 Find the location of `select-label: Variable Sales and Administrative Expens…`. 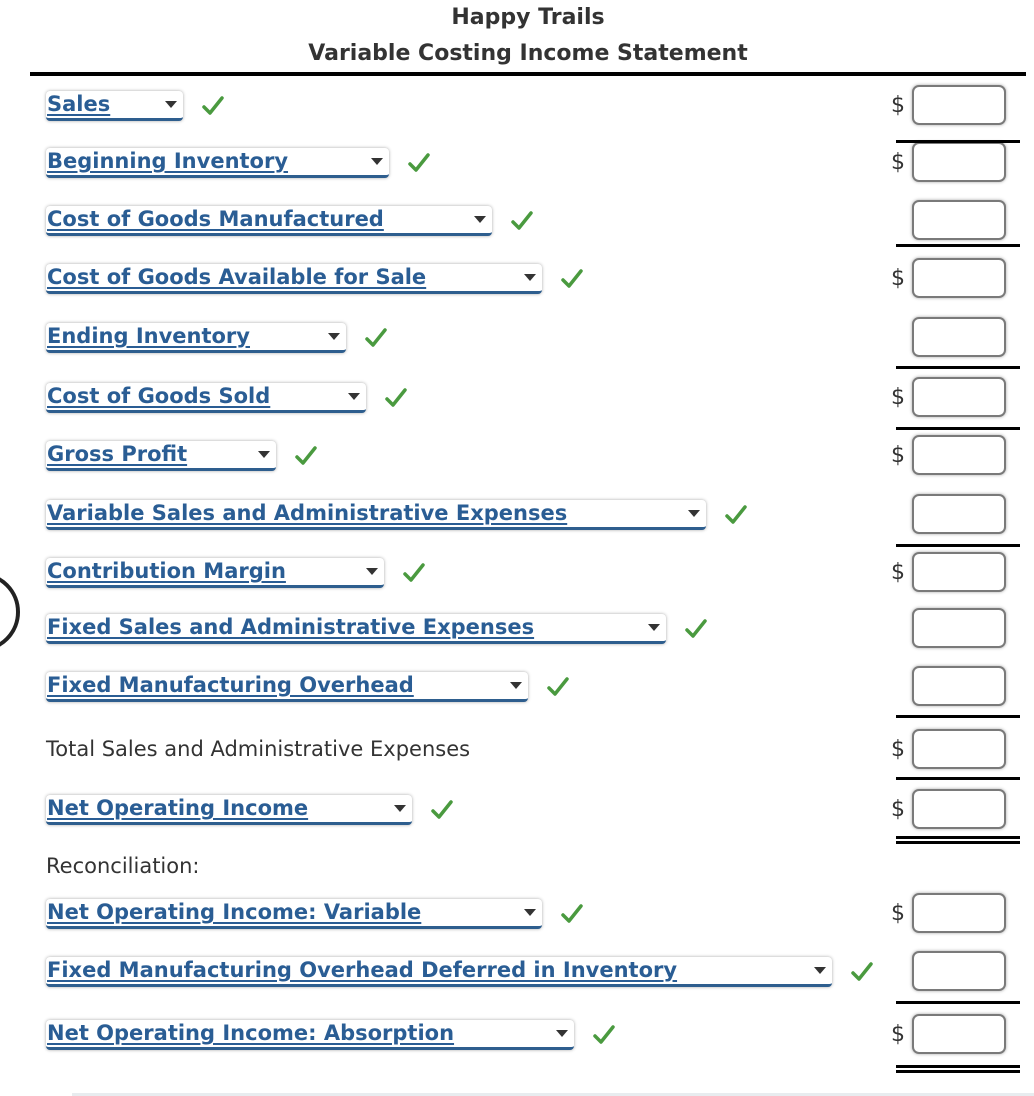

select-label: Variable Sales and Administrative Expens… is located at coordinates (307, 513).